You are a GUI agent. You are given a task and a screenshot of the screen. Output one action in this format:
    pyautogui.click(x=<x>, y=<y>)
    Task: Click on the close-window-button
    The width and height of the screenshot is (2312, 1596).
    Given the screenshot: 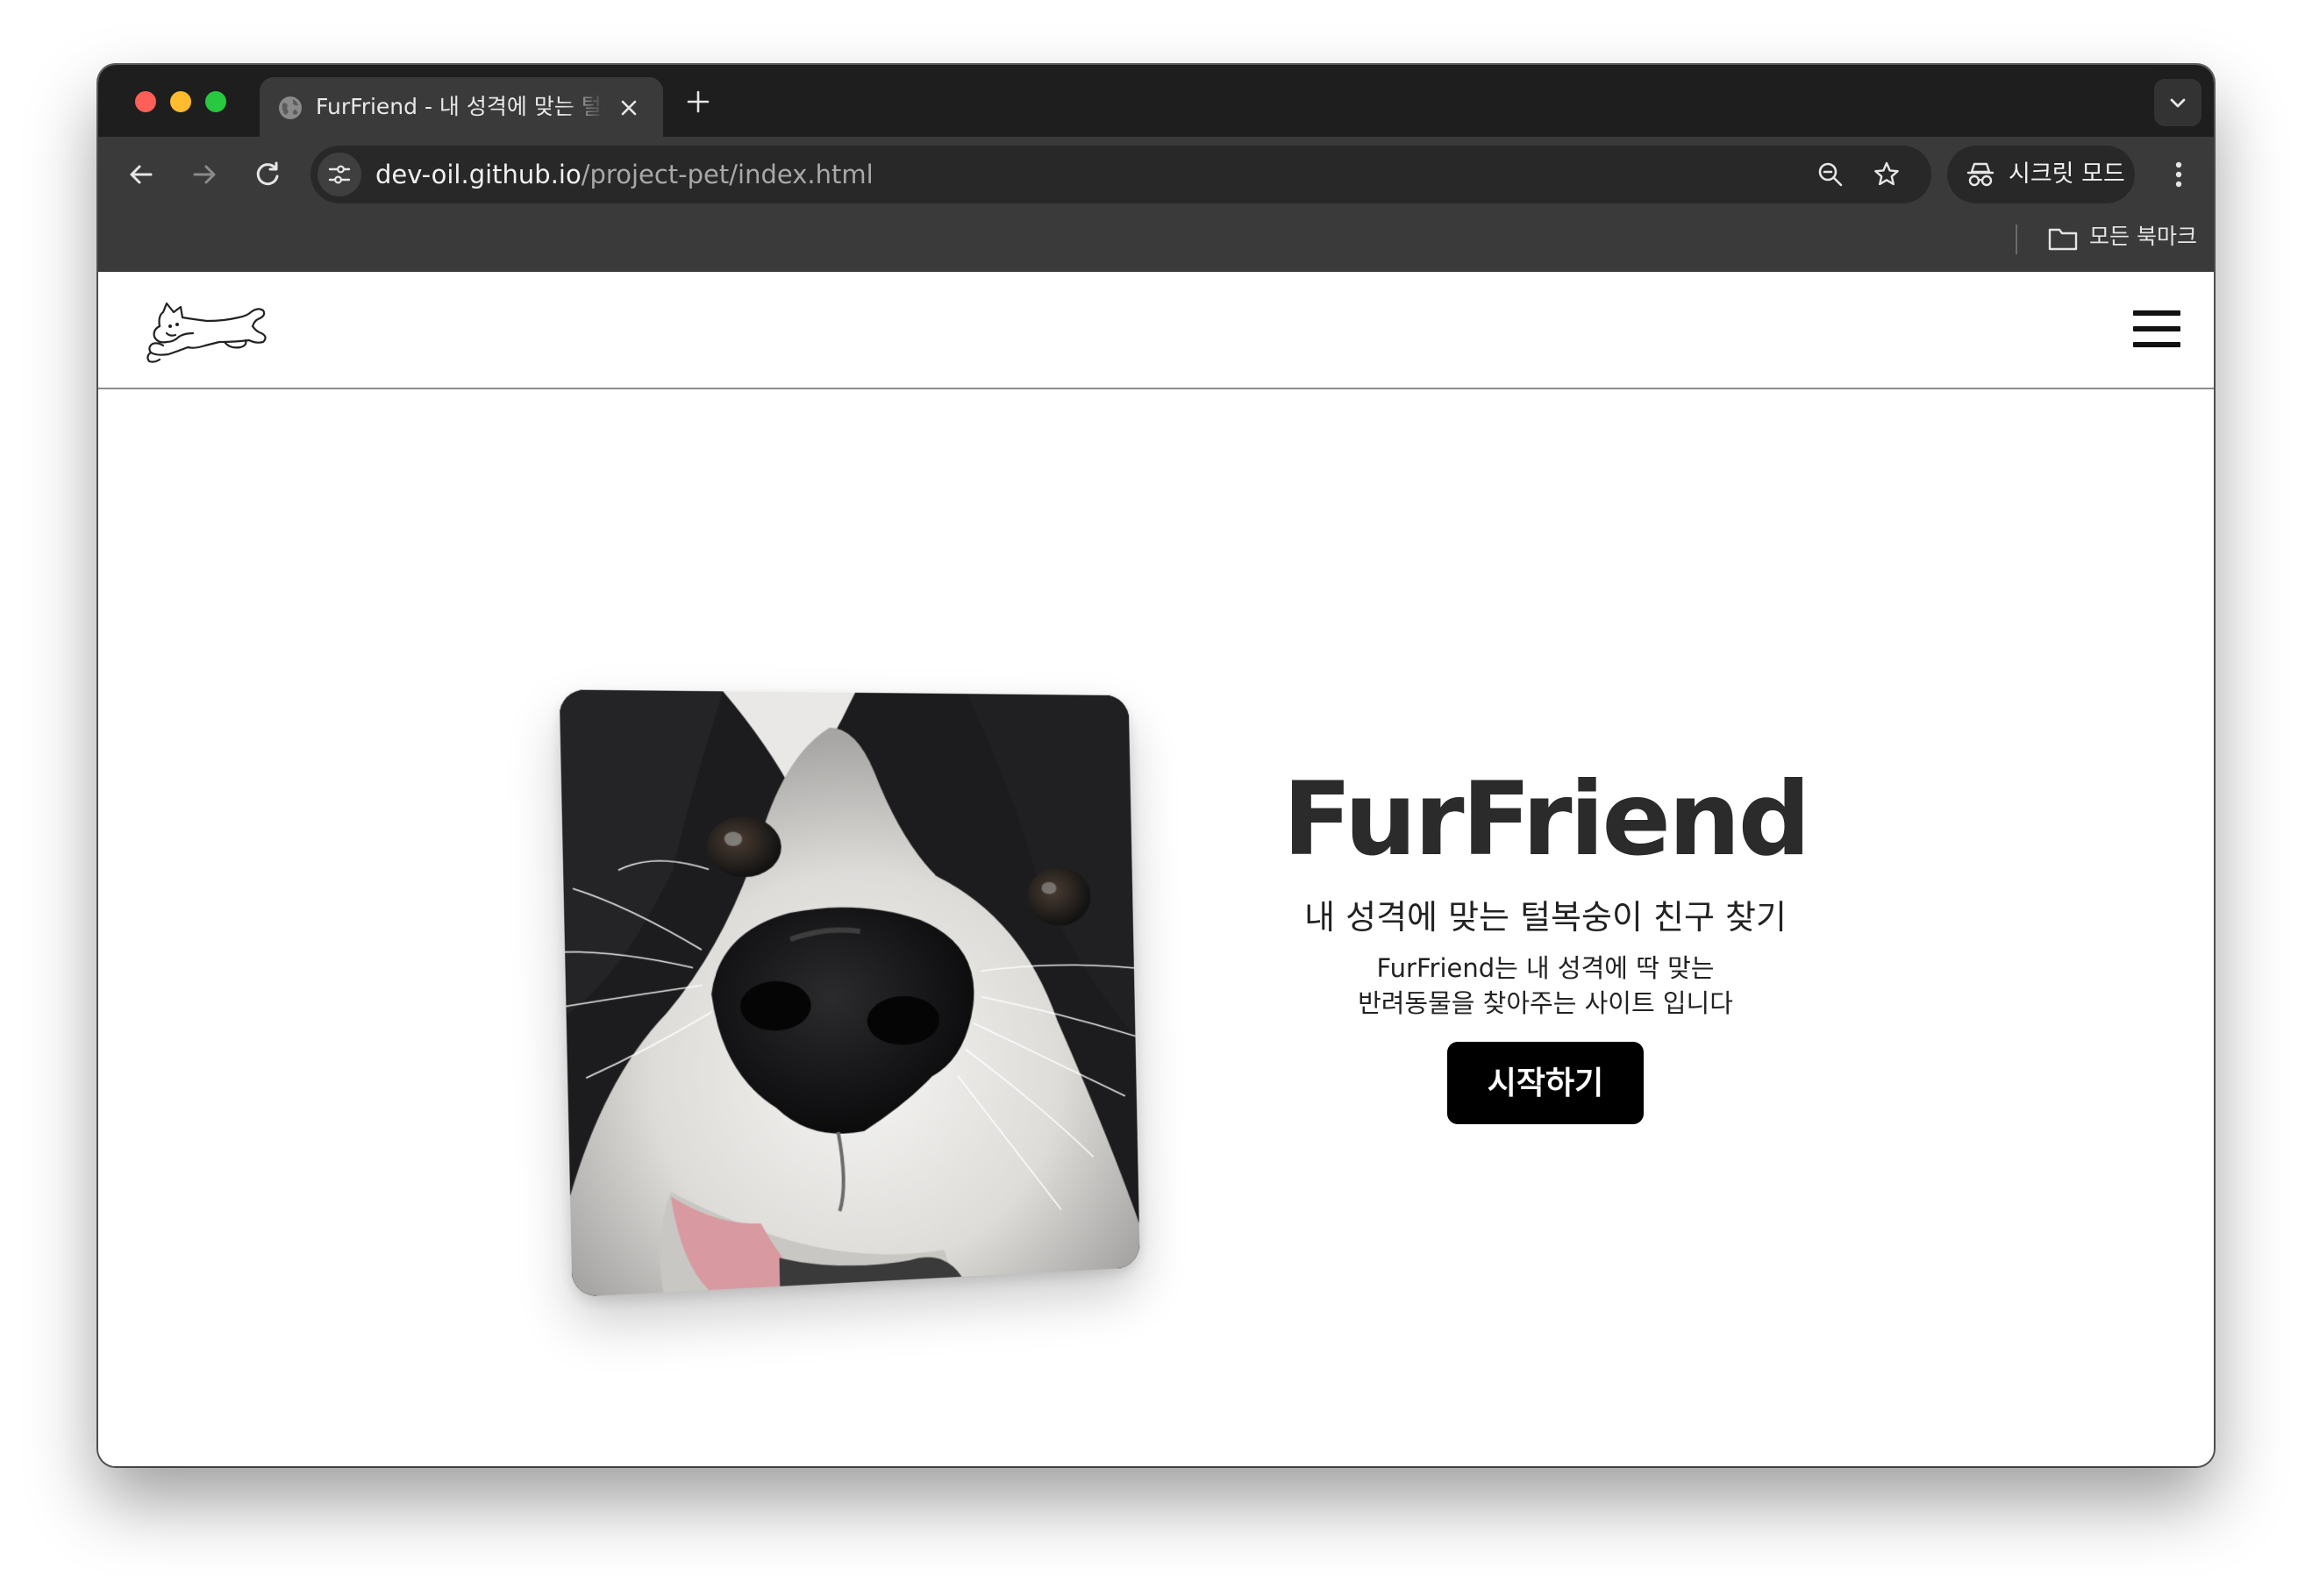 What is the action you would take?
    pyautogui.click(x=145, y=101)
    